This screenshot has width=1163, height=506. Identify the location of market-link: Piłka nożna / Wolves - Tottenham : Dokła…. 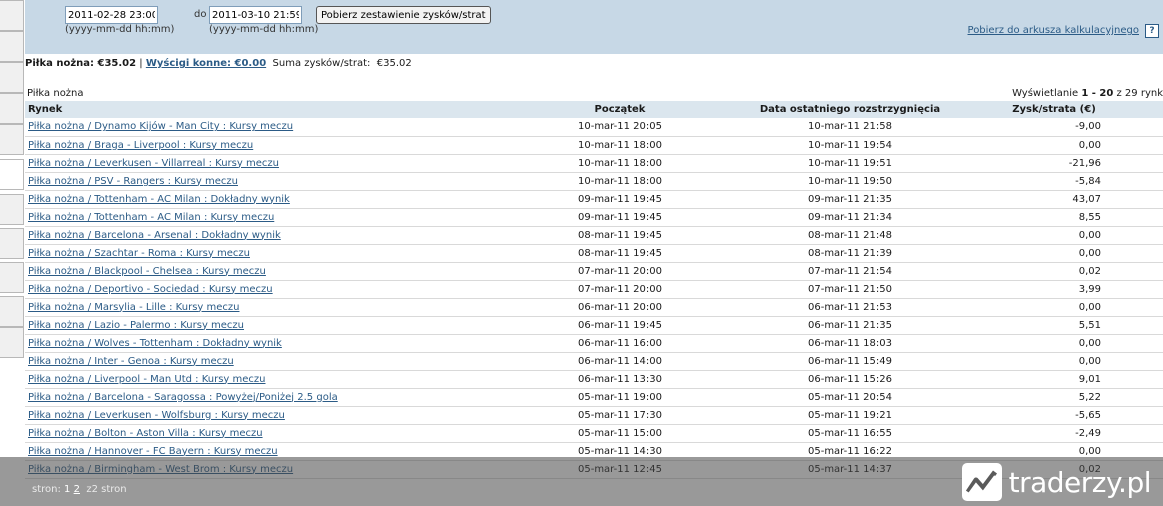
(155, 343).